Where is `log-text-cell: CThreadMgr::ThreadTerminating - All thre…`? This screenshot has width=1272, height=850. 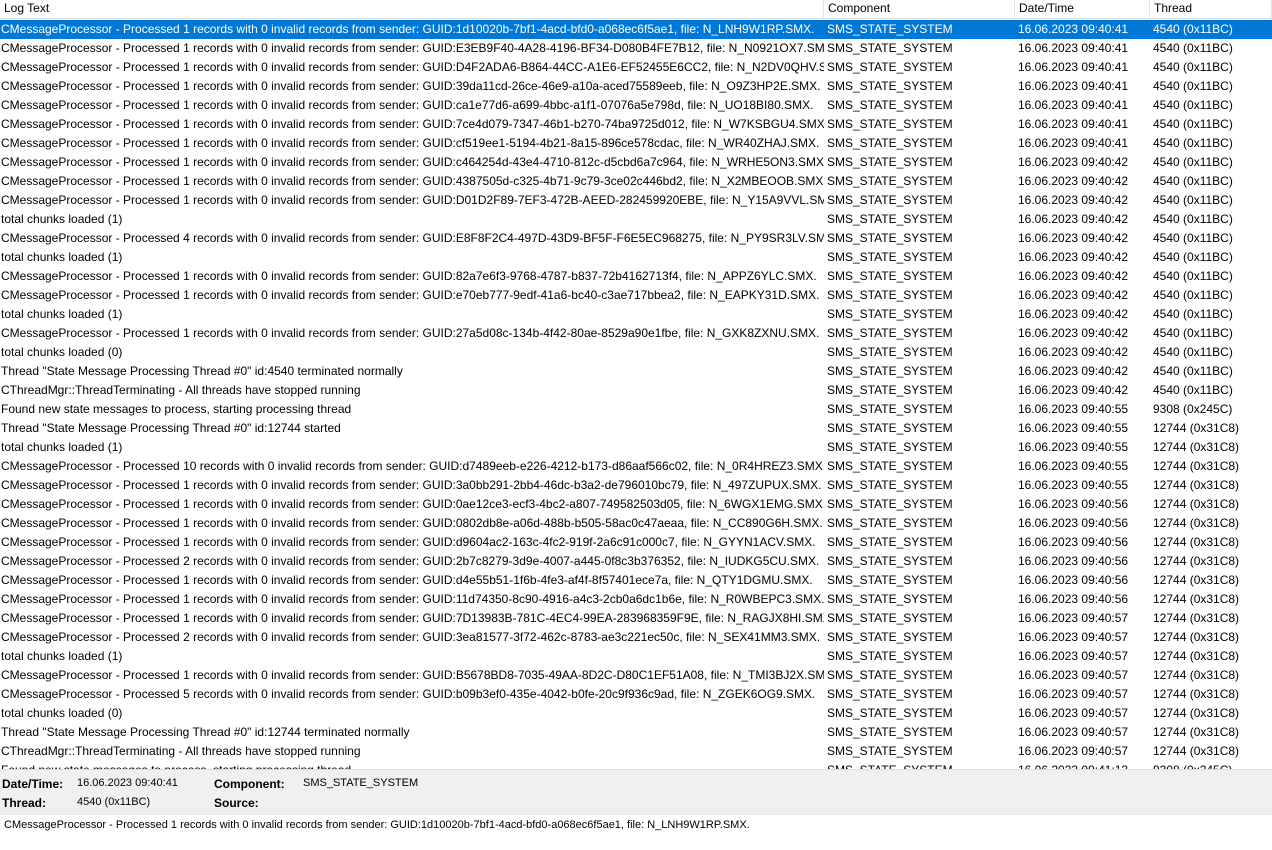
log-text-cell: CThreadMgr::ThreadTerminating - All thre… is located at coordinates (181, 751).